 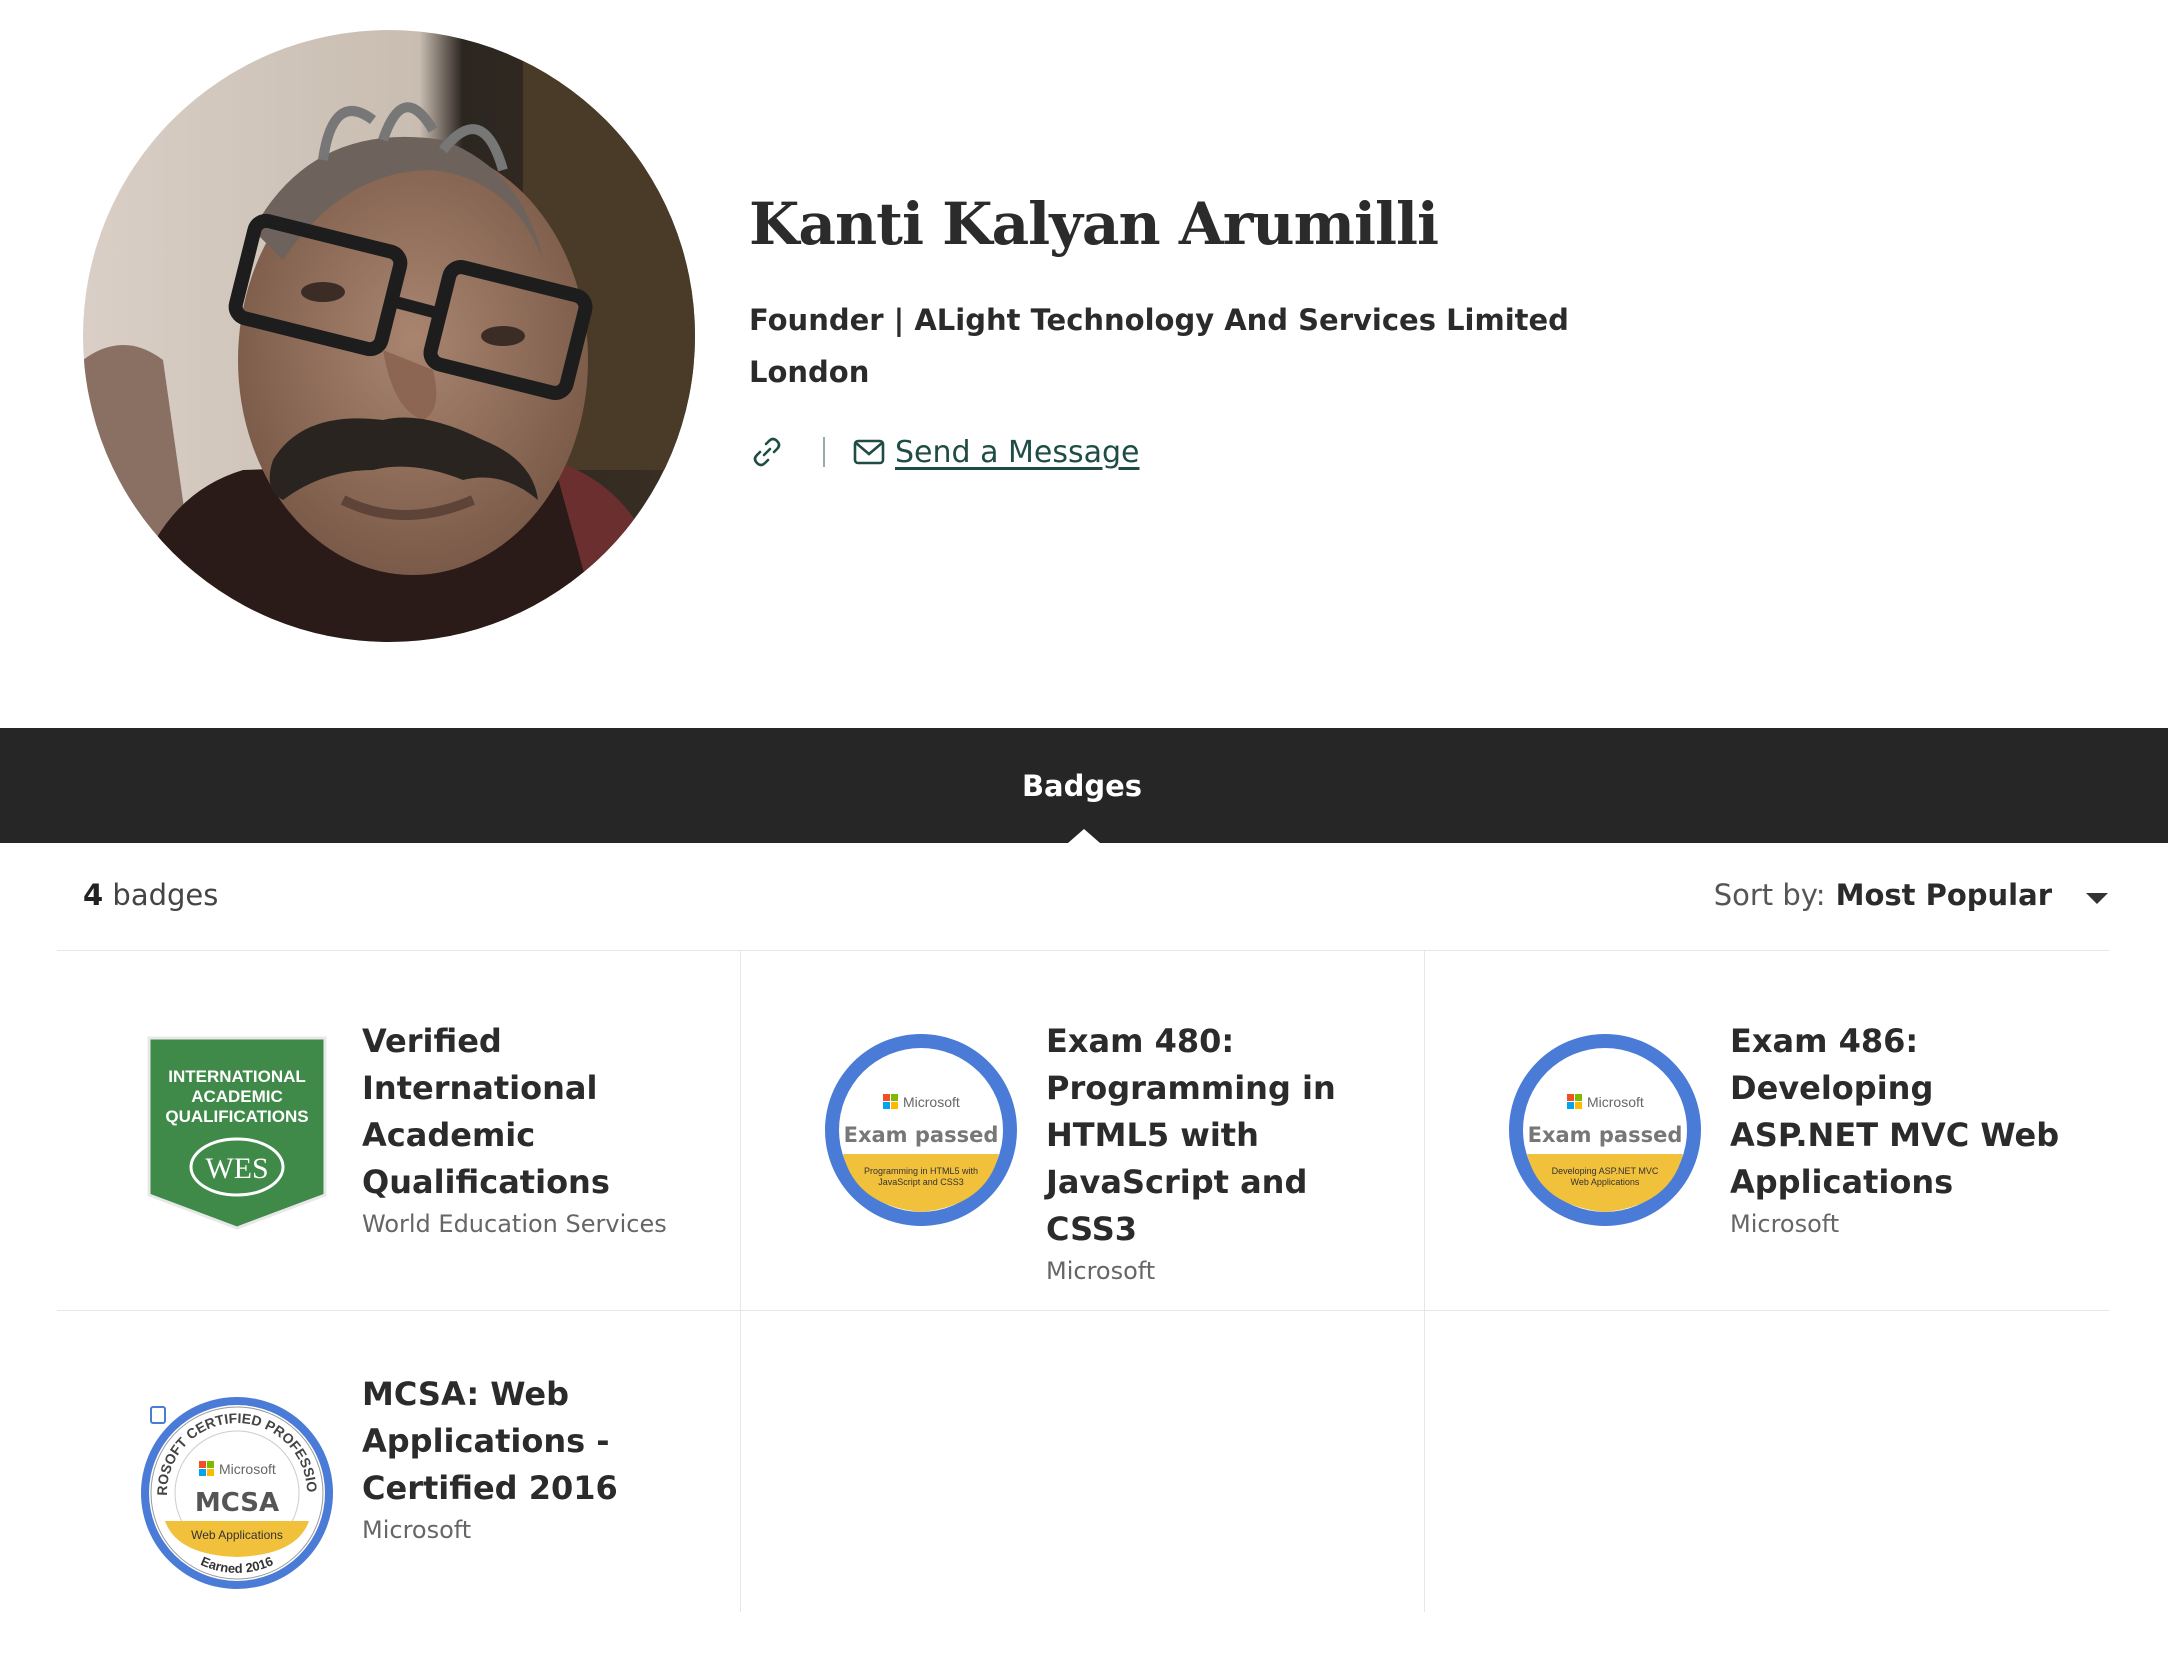 I want to click on send-message-button: Send a Message, so click(x=996, y=452).